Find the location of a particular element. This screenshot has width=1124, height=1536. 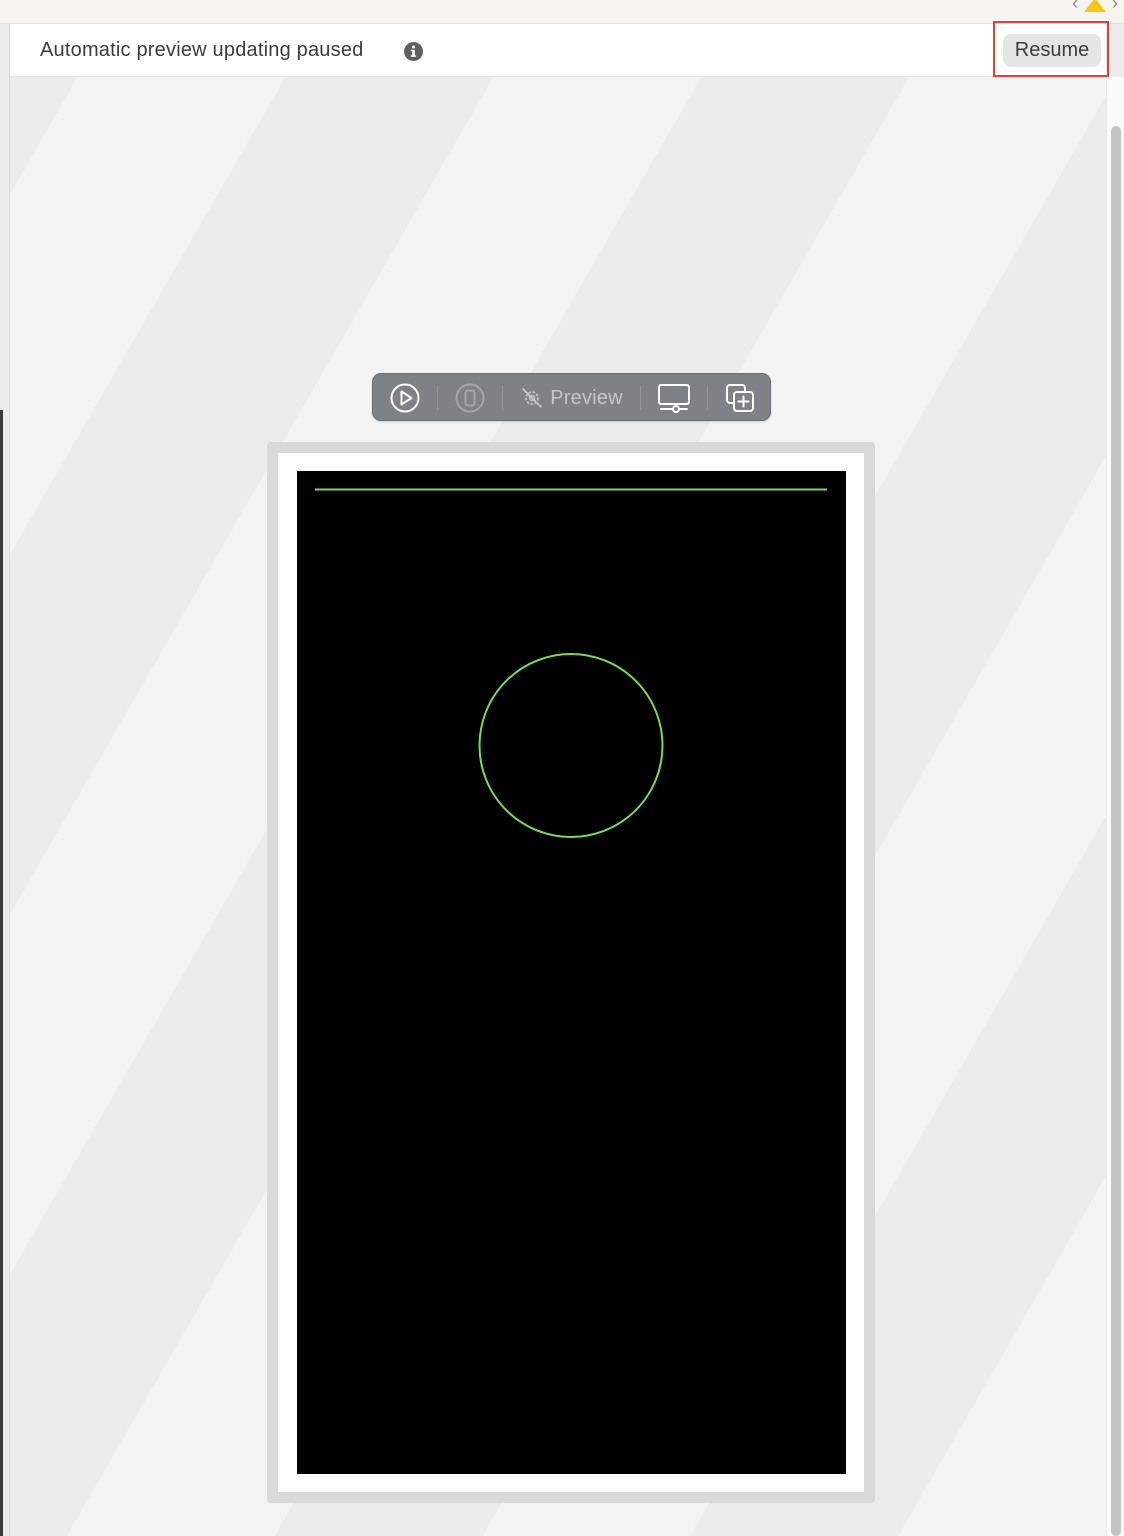

chevron-right-icon: › is located at coordinates (1115, 6).